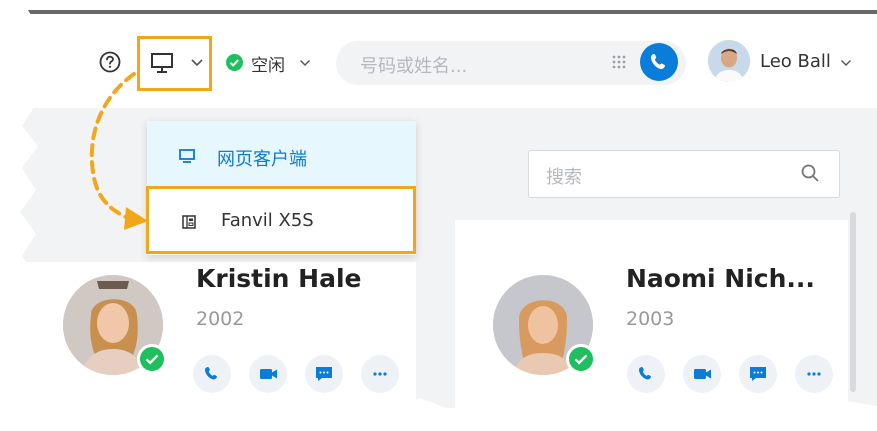 This screenshot has height=431, width=877. What do you see at coordinates (19, 215) in the screenshot?
I see `torn-edge-left` at bounding box center [19, 215].